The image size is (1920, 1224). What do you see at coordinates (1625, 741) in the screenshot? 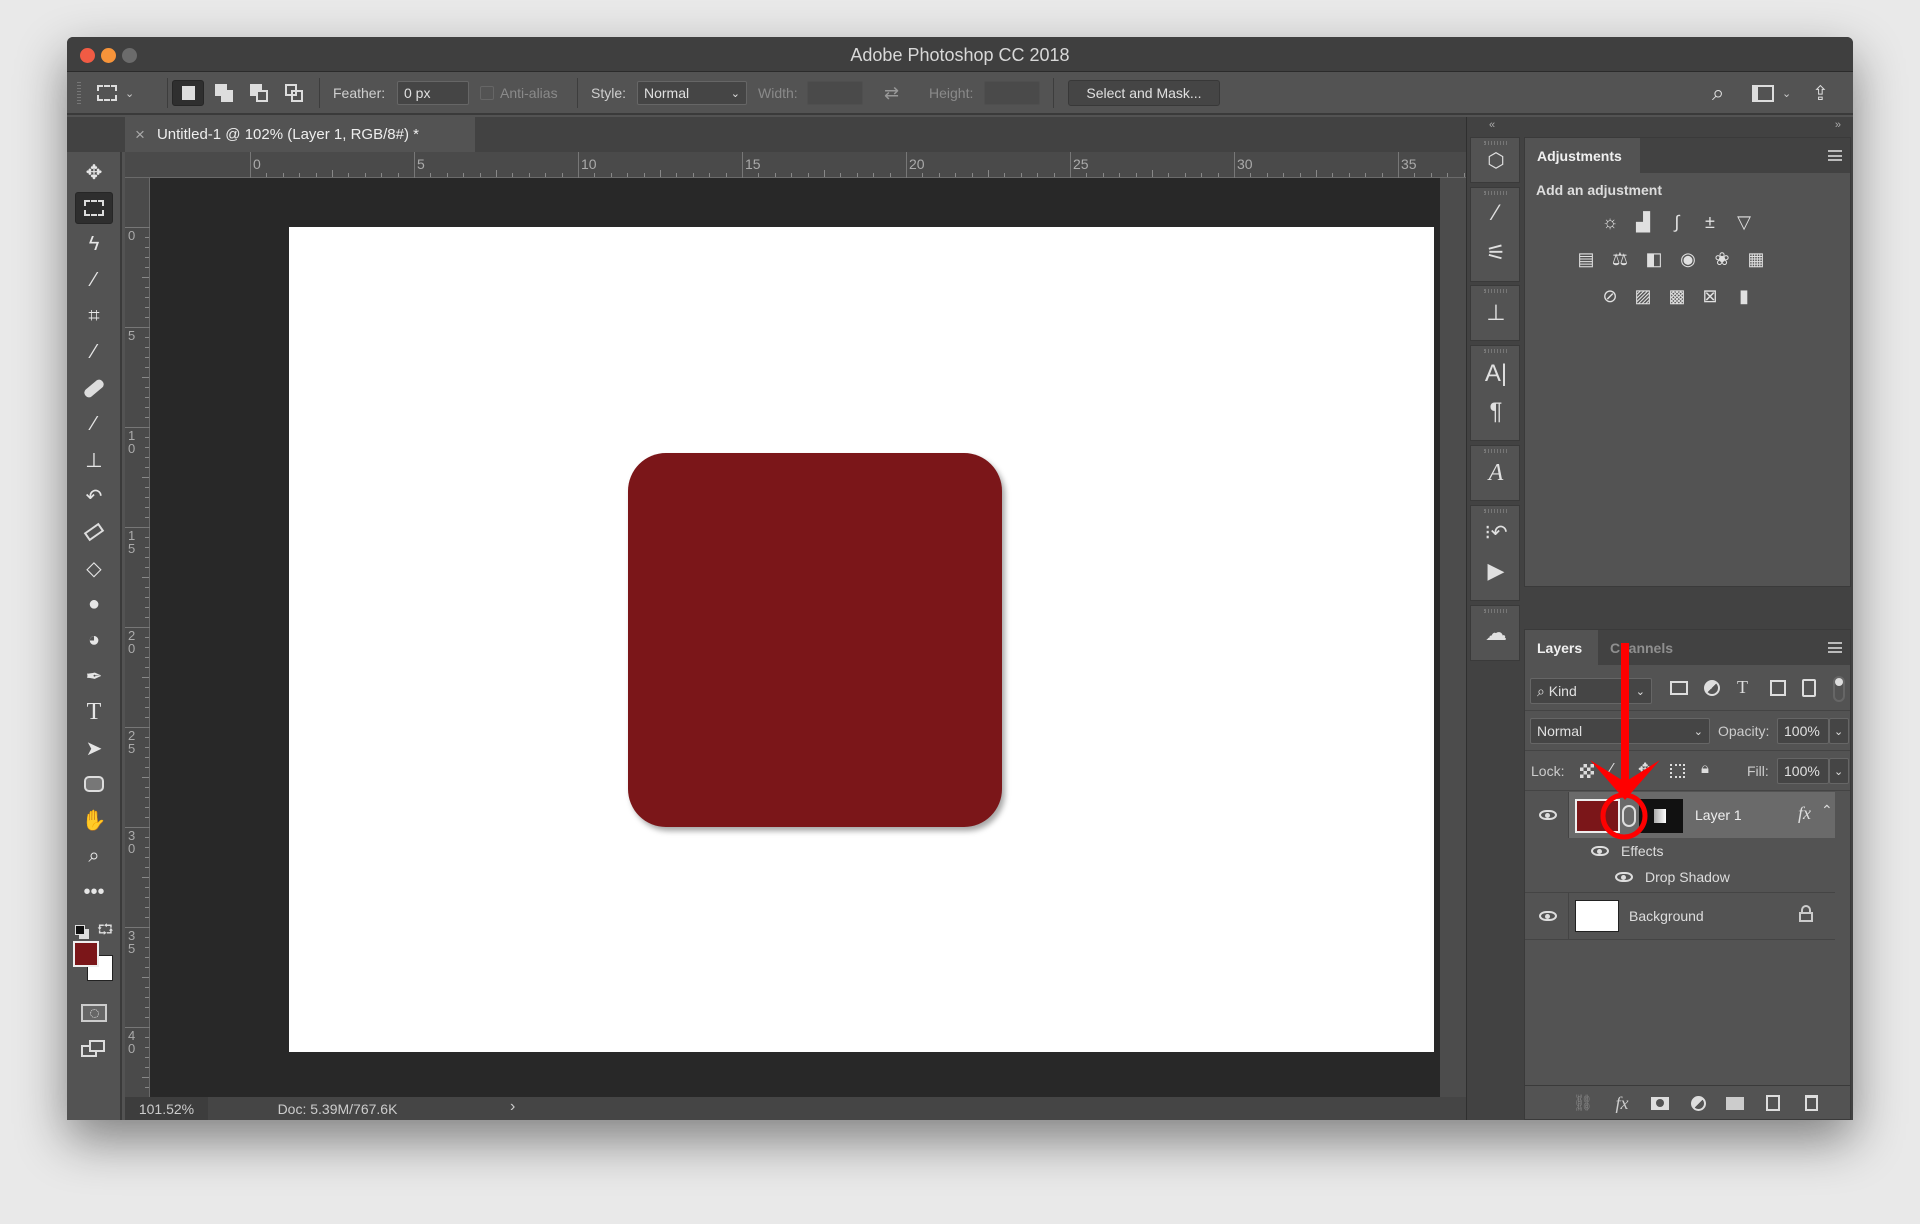
I see `annotation-overlay` at bounding box center [1625, 741].